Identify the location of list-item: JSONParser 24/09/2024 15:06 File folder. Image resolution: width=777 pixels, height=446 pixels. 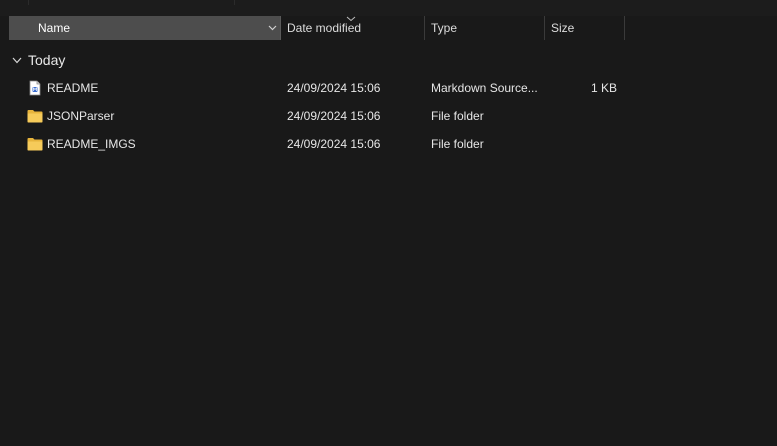
(315, 116).